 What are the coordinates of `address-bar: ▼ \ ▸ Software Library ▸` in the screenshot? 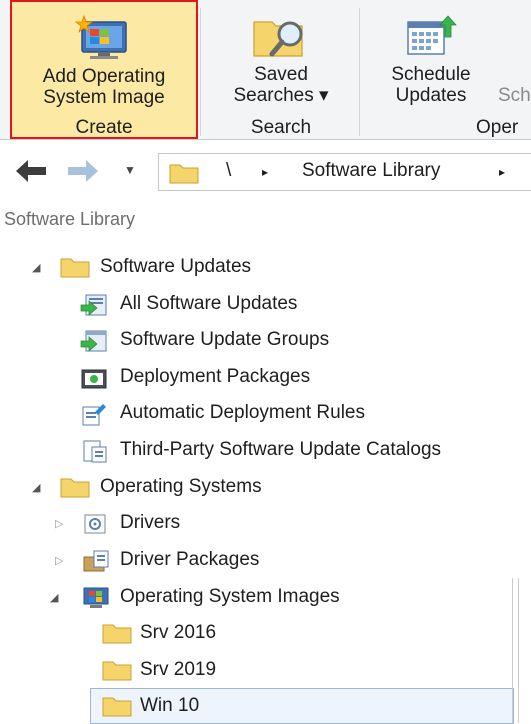 It's located at (265, 171).